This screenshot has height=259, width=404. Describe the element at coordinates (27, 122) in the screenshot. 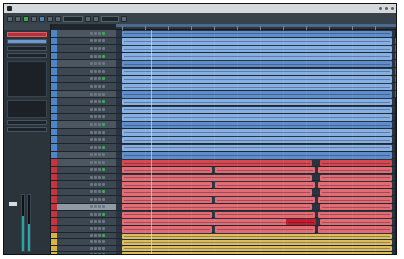

I see `eq-section` at that location.